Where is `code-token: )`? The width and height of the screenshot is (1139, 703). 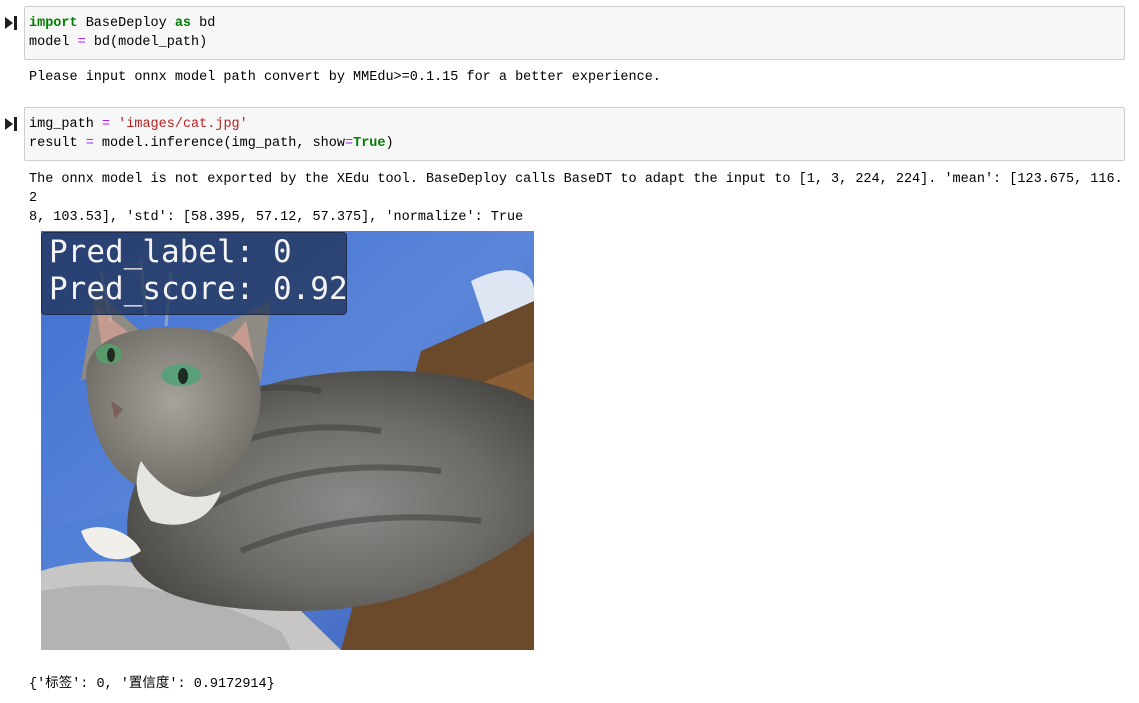
code-token: ) is located at coordinates (389, 143).